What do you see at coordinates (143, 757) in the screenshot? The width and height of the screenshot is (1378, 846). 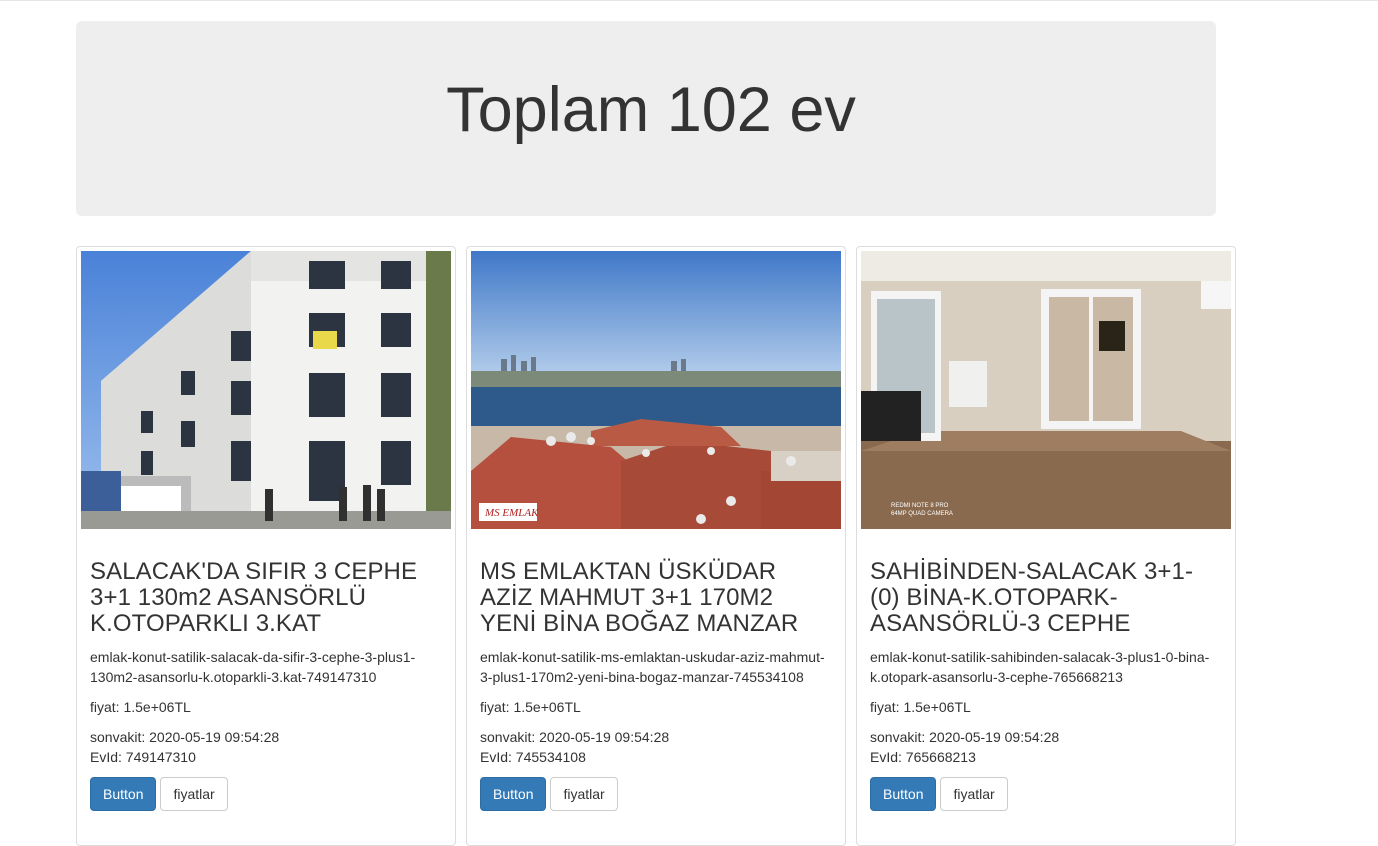 I see `listing-ev-id: EvId: 749147310` at bounding box center [143, 757].